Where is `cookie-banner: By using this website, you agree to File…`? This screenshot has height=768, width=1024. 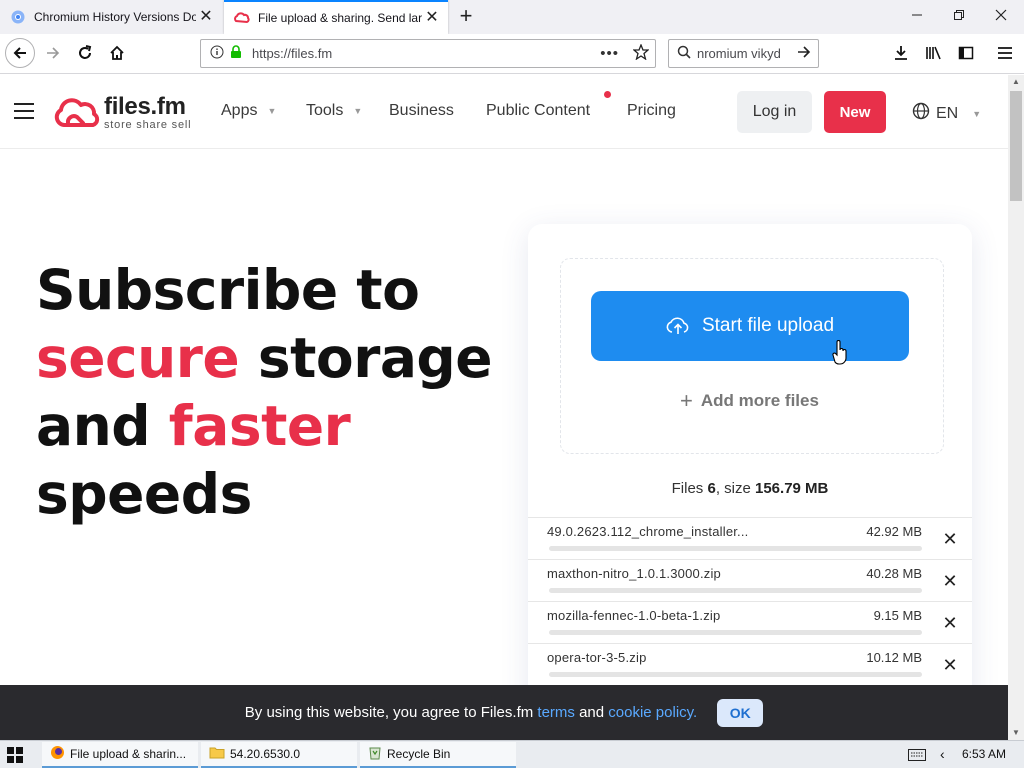 cookie-banner: By using this website, you agree to File… is located at coordinates (504, 712).